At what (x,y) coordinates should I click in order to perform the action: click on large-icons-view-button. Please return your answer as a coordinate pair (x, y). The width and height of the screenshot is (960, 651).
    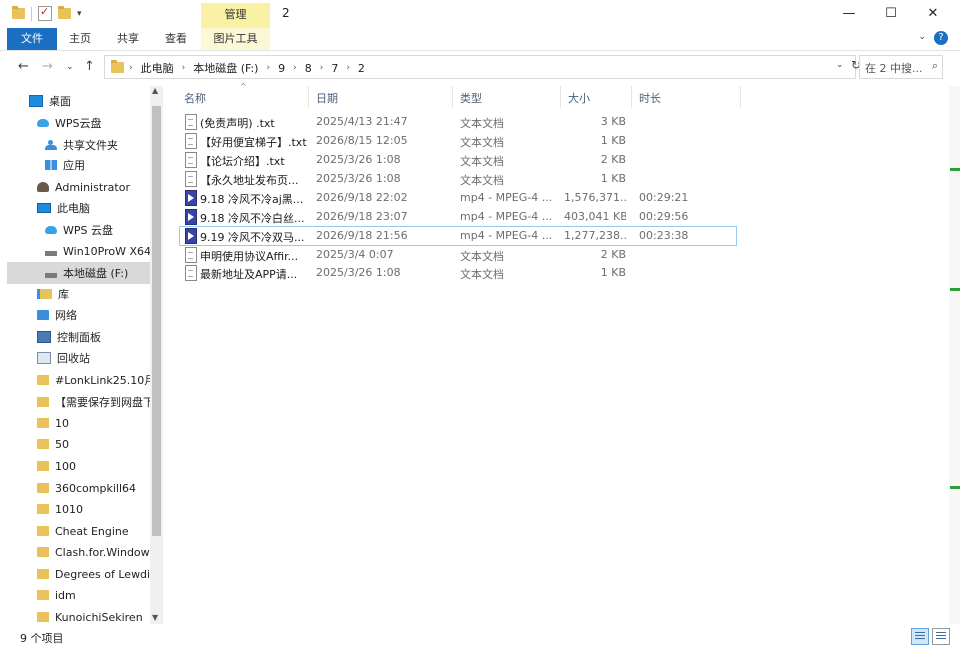
    Looking at the image, I should click on (941, 636).